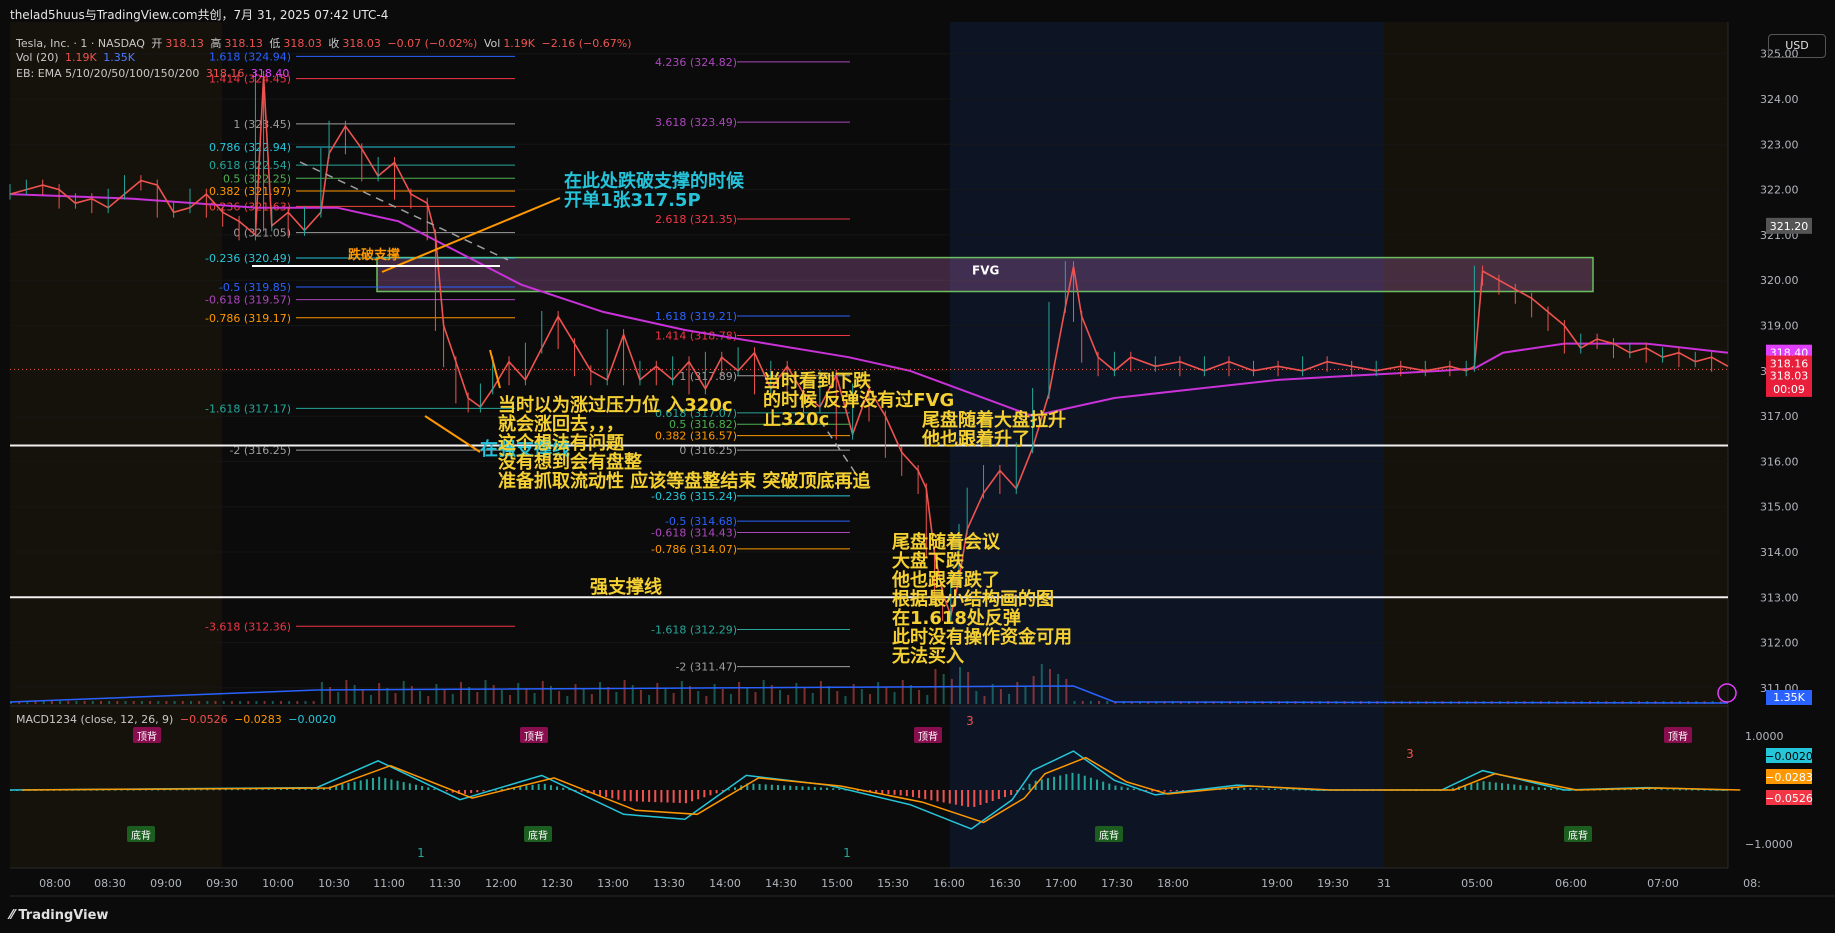  Describe the element at coordinates (694, 629) in the screenshot. I see `fib-level-label: -1.618 (312.29)` at that location.